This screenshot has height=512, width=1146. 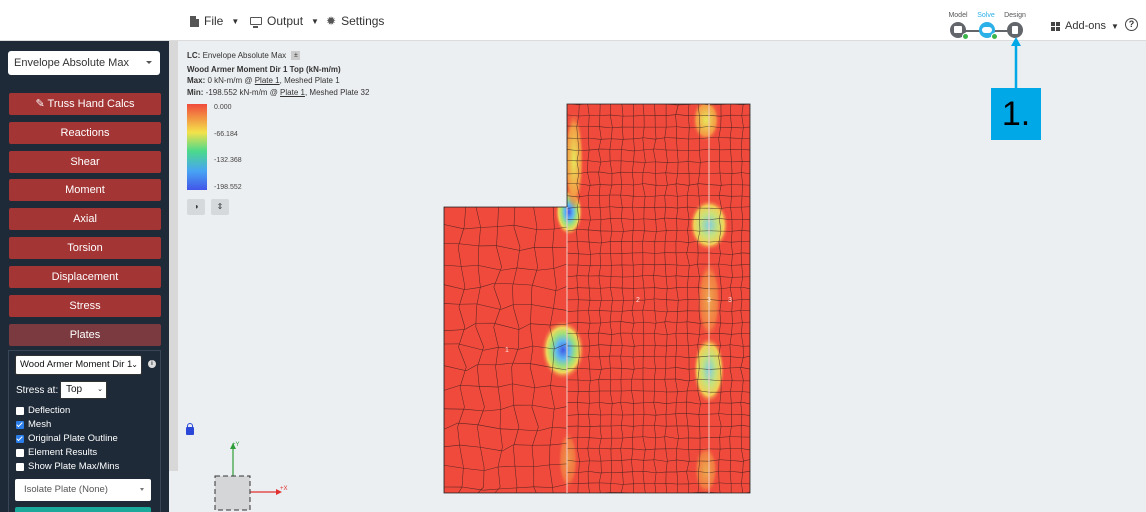 What do you see at coordinates (1016, 62) in the screenshot?
I see `callout-arrow` at bounding box center [1016, 62].